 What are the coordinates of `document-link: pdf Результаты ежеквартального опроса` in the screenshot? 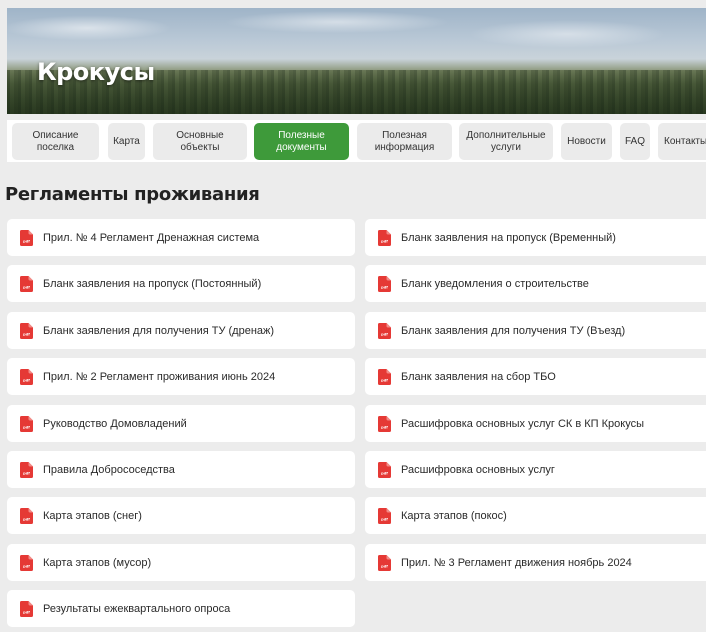 It's located at (181, 608).